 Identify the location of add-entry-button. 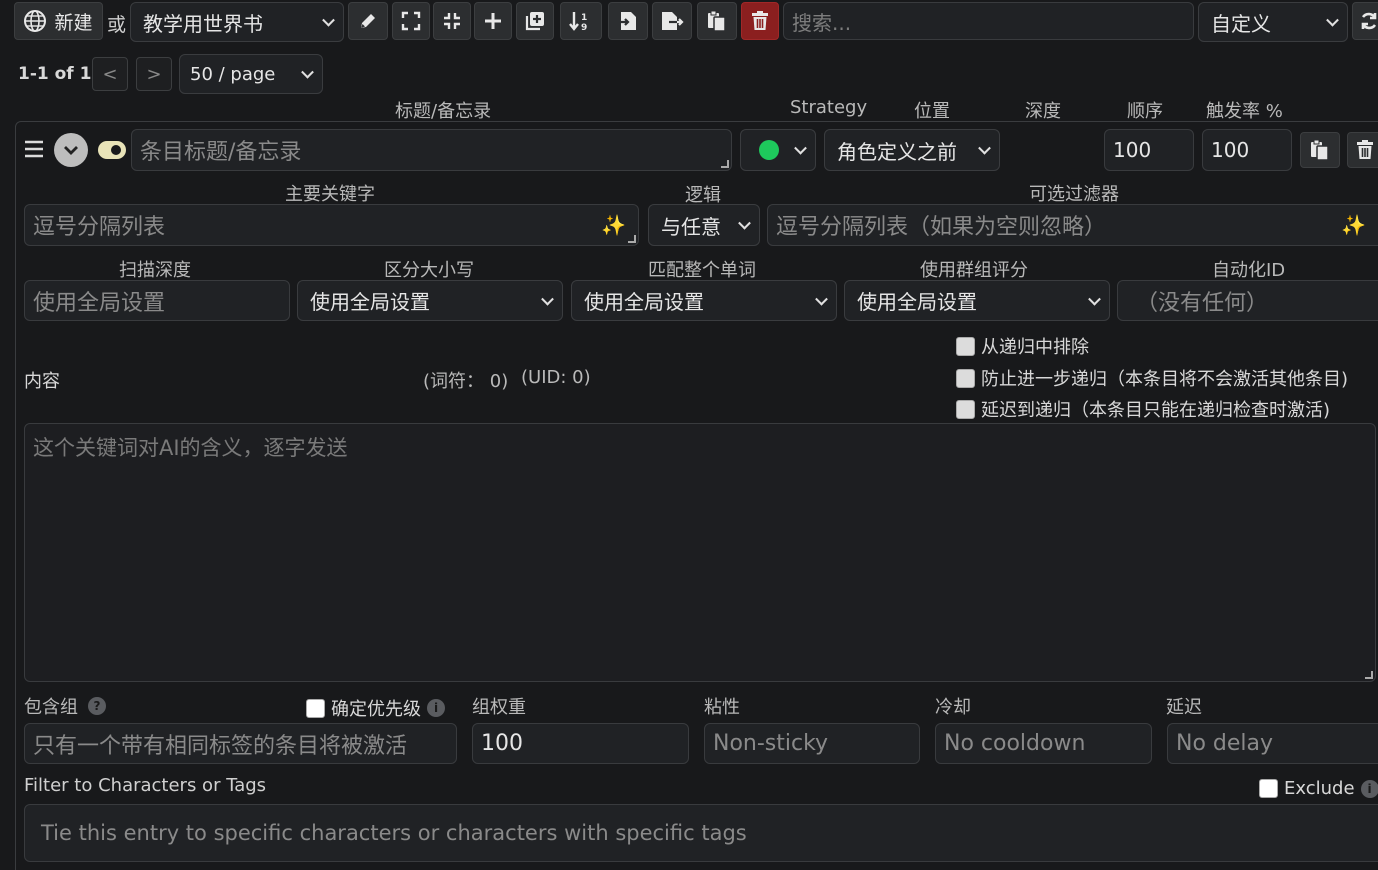
(493, 21).